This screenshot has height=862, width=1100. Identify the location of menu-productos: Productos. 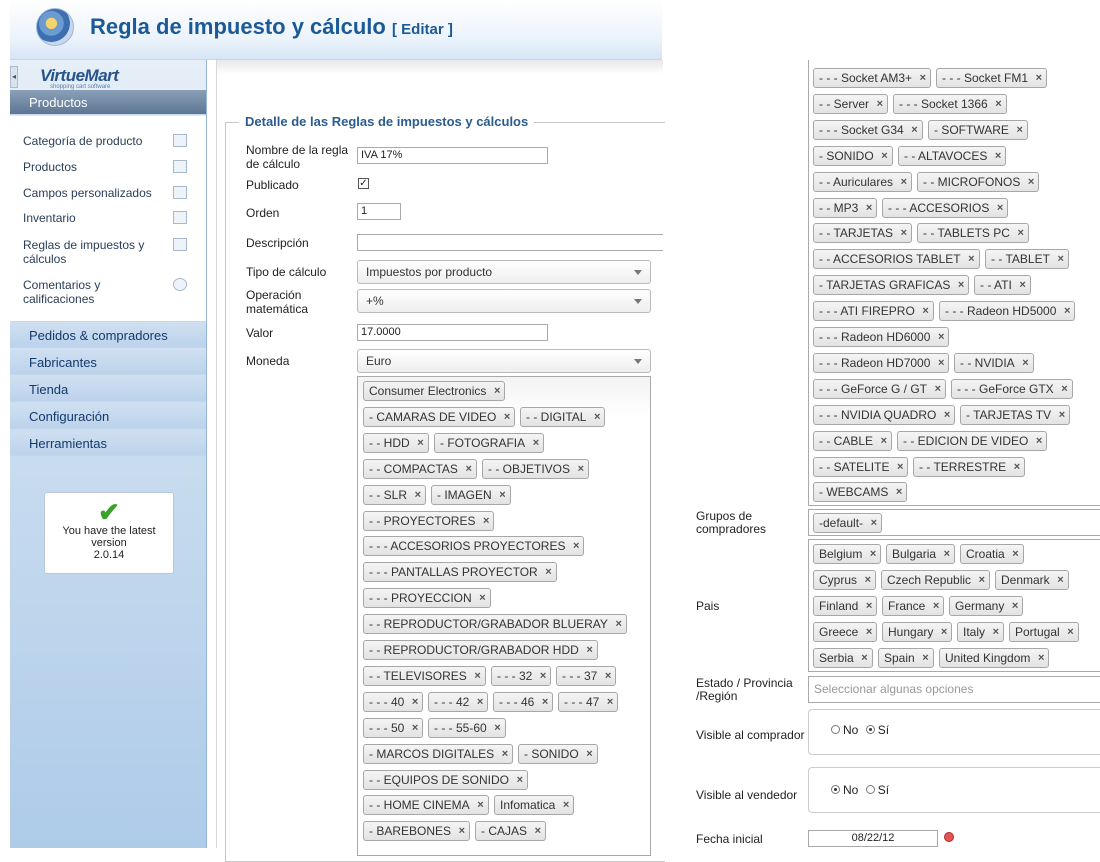
(108, 102).